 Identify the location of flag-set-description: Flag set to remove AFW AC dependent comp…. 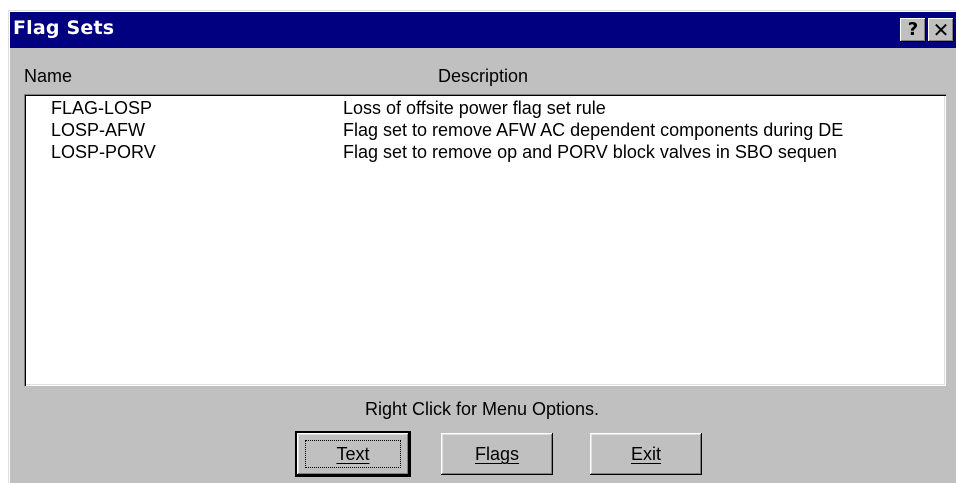
(593, 130).